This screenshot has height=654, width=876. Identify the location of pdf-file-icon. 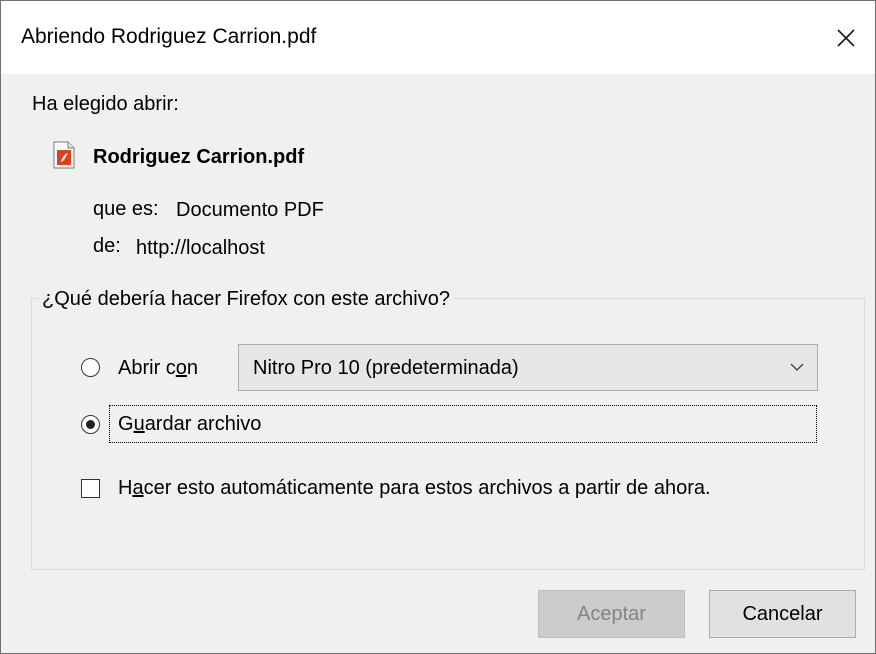
(64, 155).